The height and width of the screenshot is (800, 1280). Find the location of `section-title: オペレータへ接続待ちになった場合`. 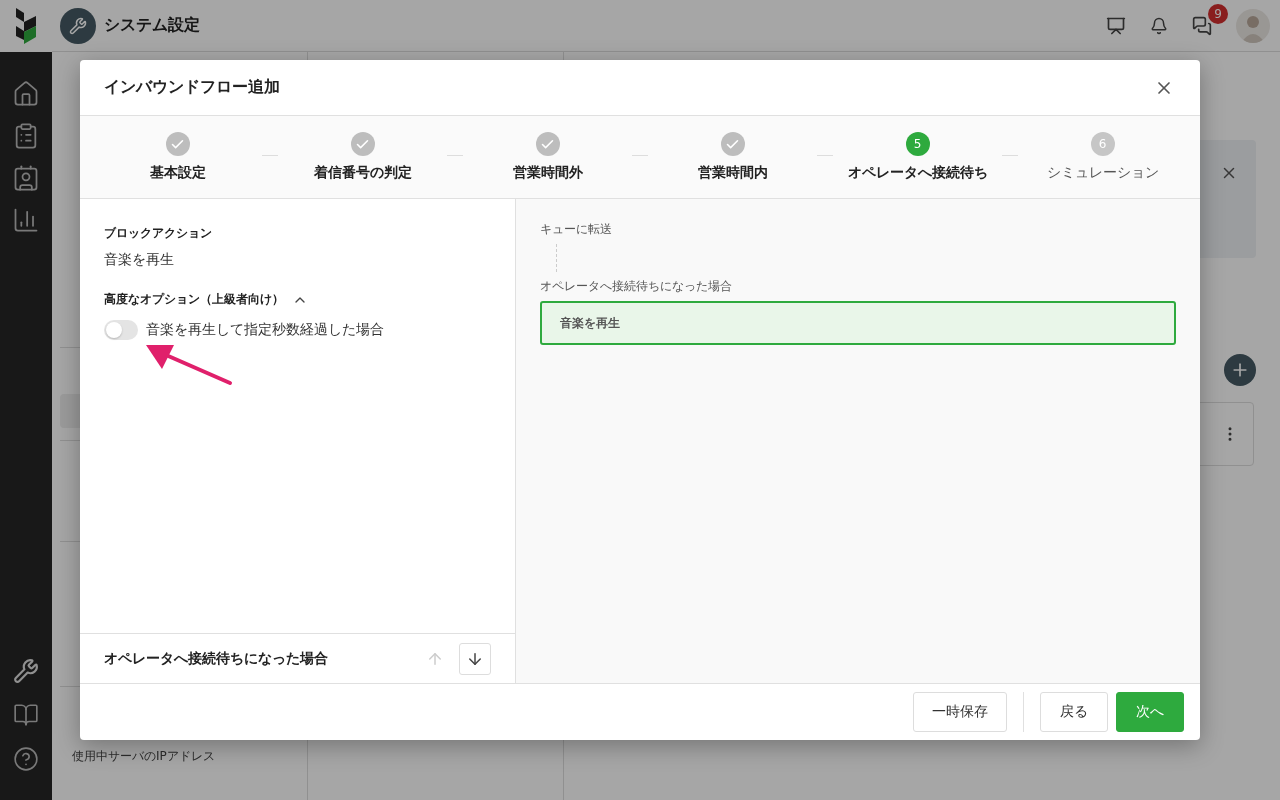

section-title: オペレータへ接続待ちになった場合 is located at coordinates (216, 658).